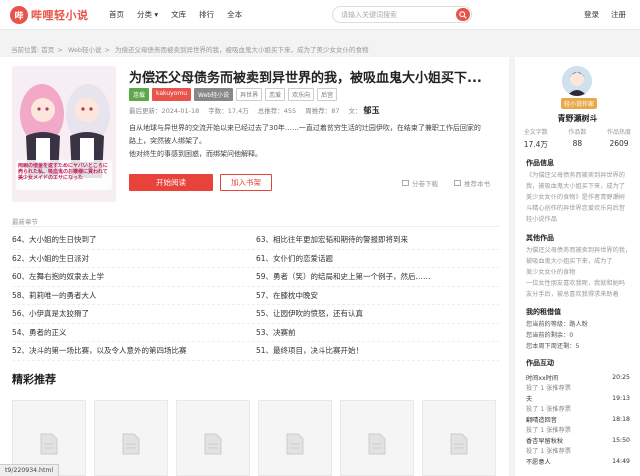 Image resolution: width=640 pixels, height=476 pixels. Describe the element at coordinates (472, 183) in the screenshot. I see `recommend-link: 推荐本书` at that location.